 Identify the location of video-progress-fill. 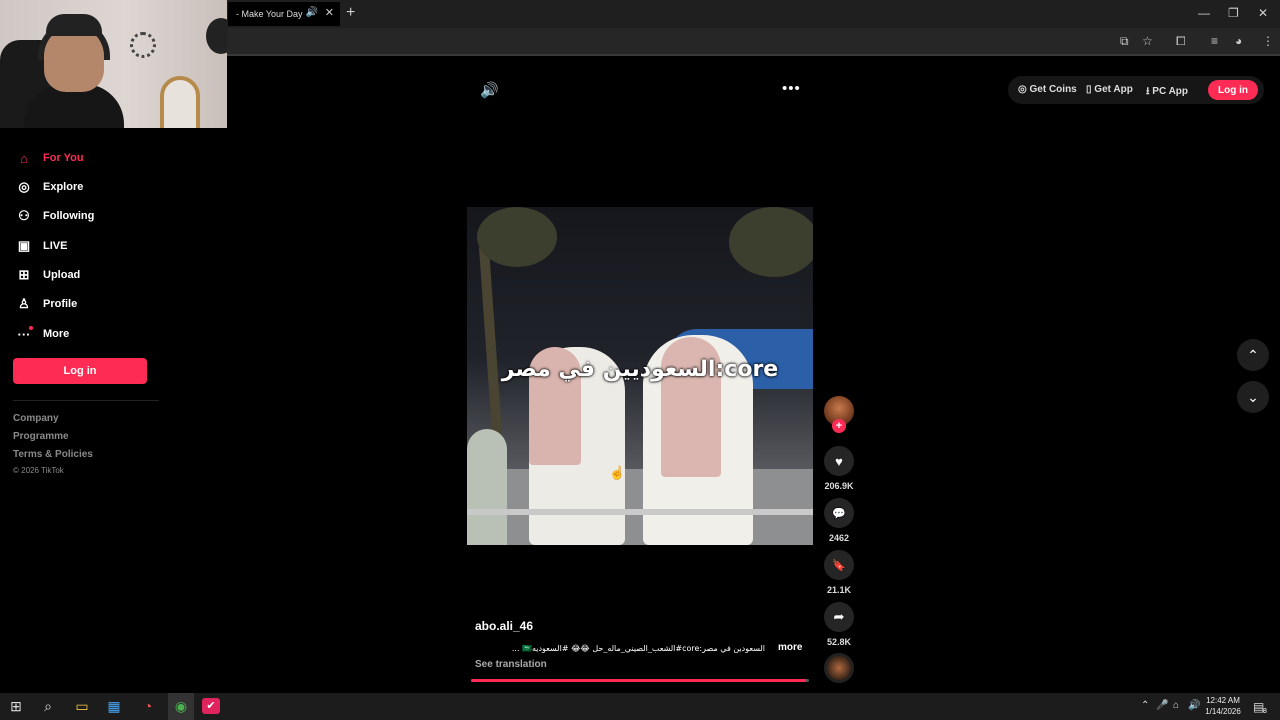
(638, 680).